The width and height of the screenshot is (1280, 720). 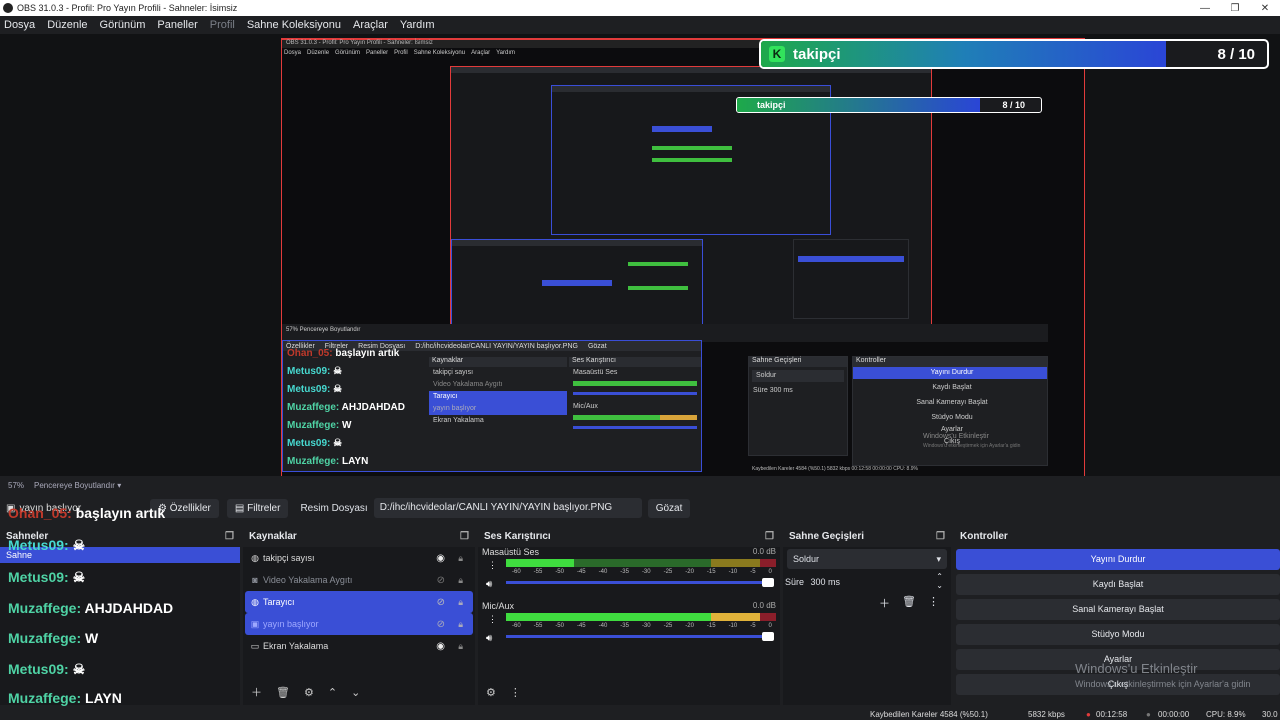 What do you see at coordinates (635, 383) in the screenshot?
I see `nested-meter` at bounding box center [635, 383].